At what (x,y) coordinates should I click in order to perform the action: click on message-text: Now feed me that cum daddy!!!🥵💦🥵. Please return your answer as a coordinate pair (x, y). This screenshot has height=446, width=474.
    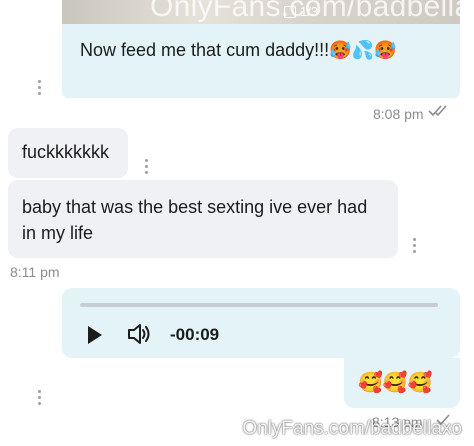
    Looking at the image, I should click on (238, 50).